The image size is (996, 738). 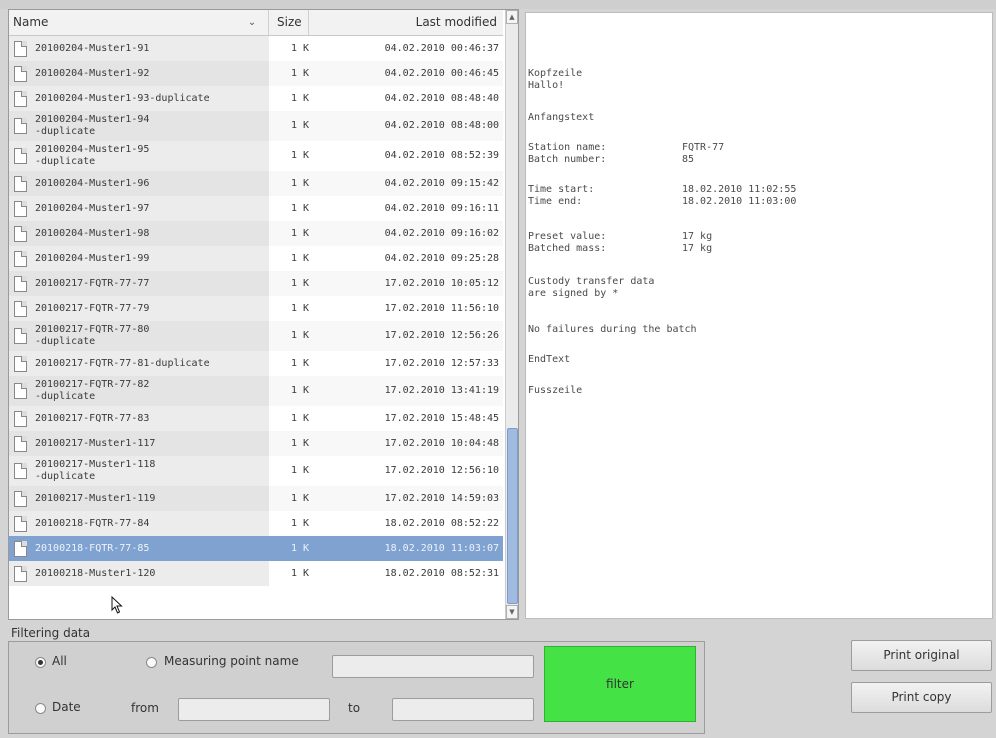 I want to click on date-from-label: from, so click(x=145, y=708).